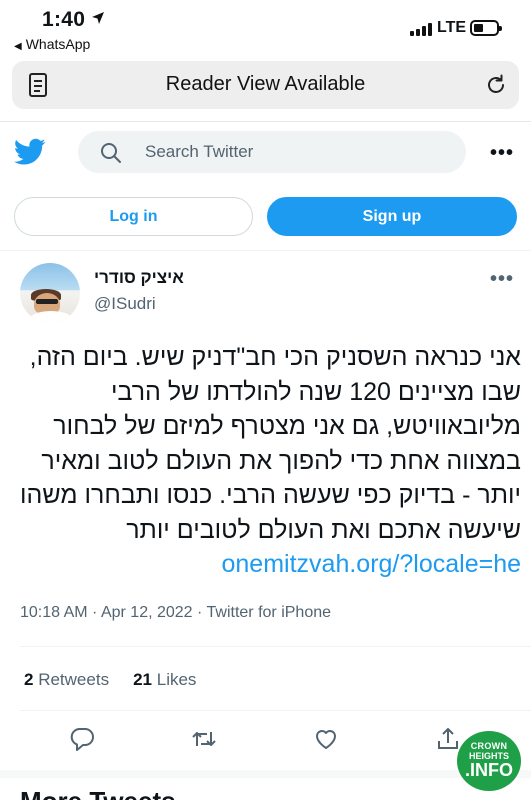 The width and height of the screenshot is (531, 800). Describe the element at coordinates (502, 279) in the screenshot. I see `tweet-more-icon: •••` at that location.